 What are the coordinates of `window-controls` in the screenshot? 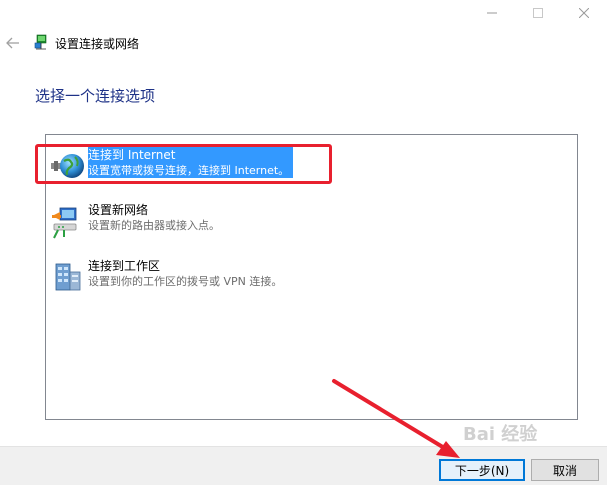 It's located at (538, 13).